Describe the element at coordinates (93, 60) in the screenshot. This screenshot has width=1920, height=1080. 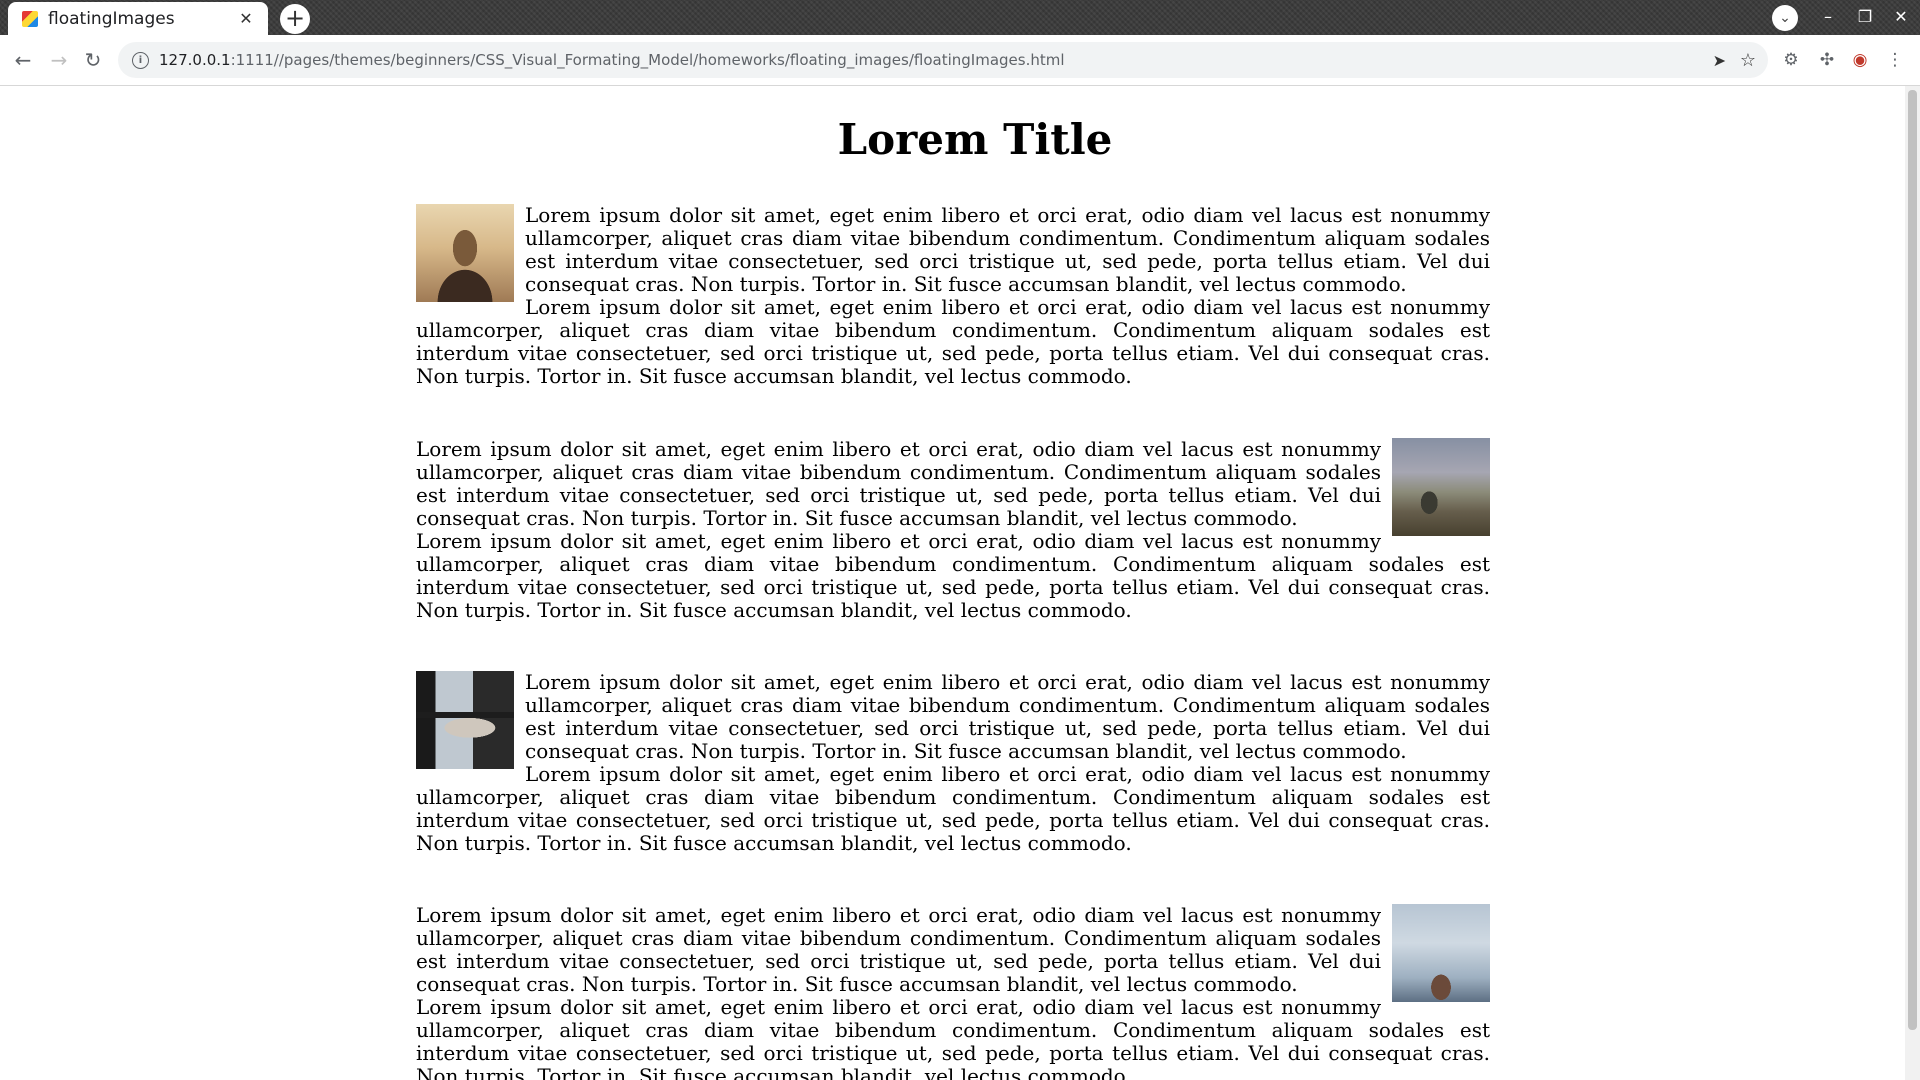
I see `reload-icon: ↻` at that location.